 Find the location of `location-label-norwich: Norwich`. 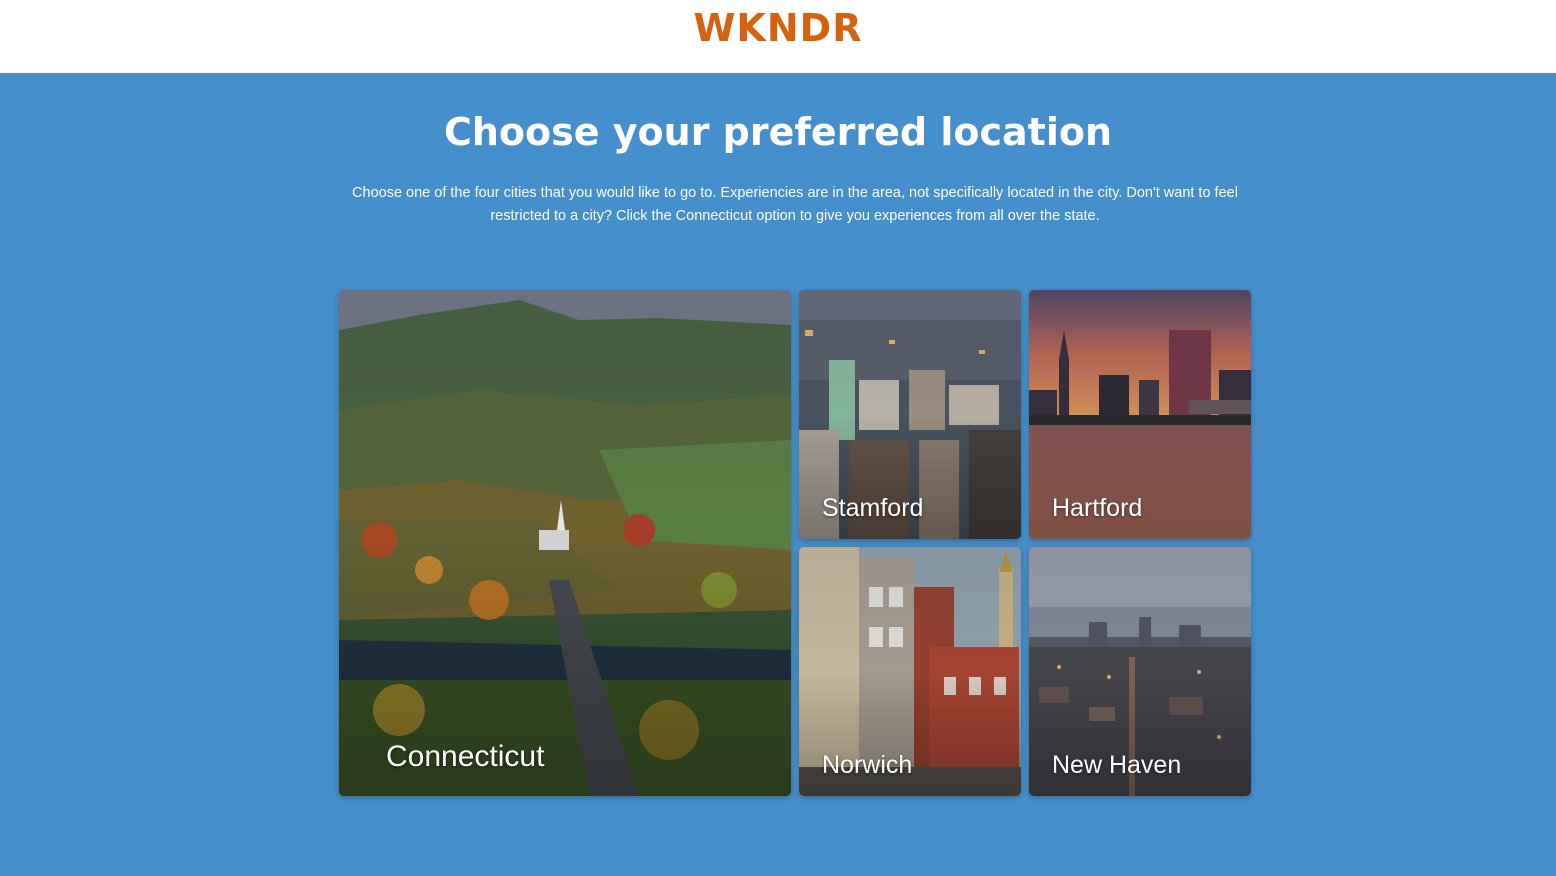

location-label-norwich: Norwich is located at coordinates (867, 765).